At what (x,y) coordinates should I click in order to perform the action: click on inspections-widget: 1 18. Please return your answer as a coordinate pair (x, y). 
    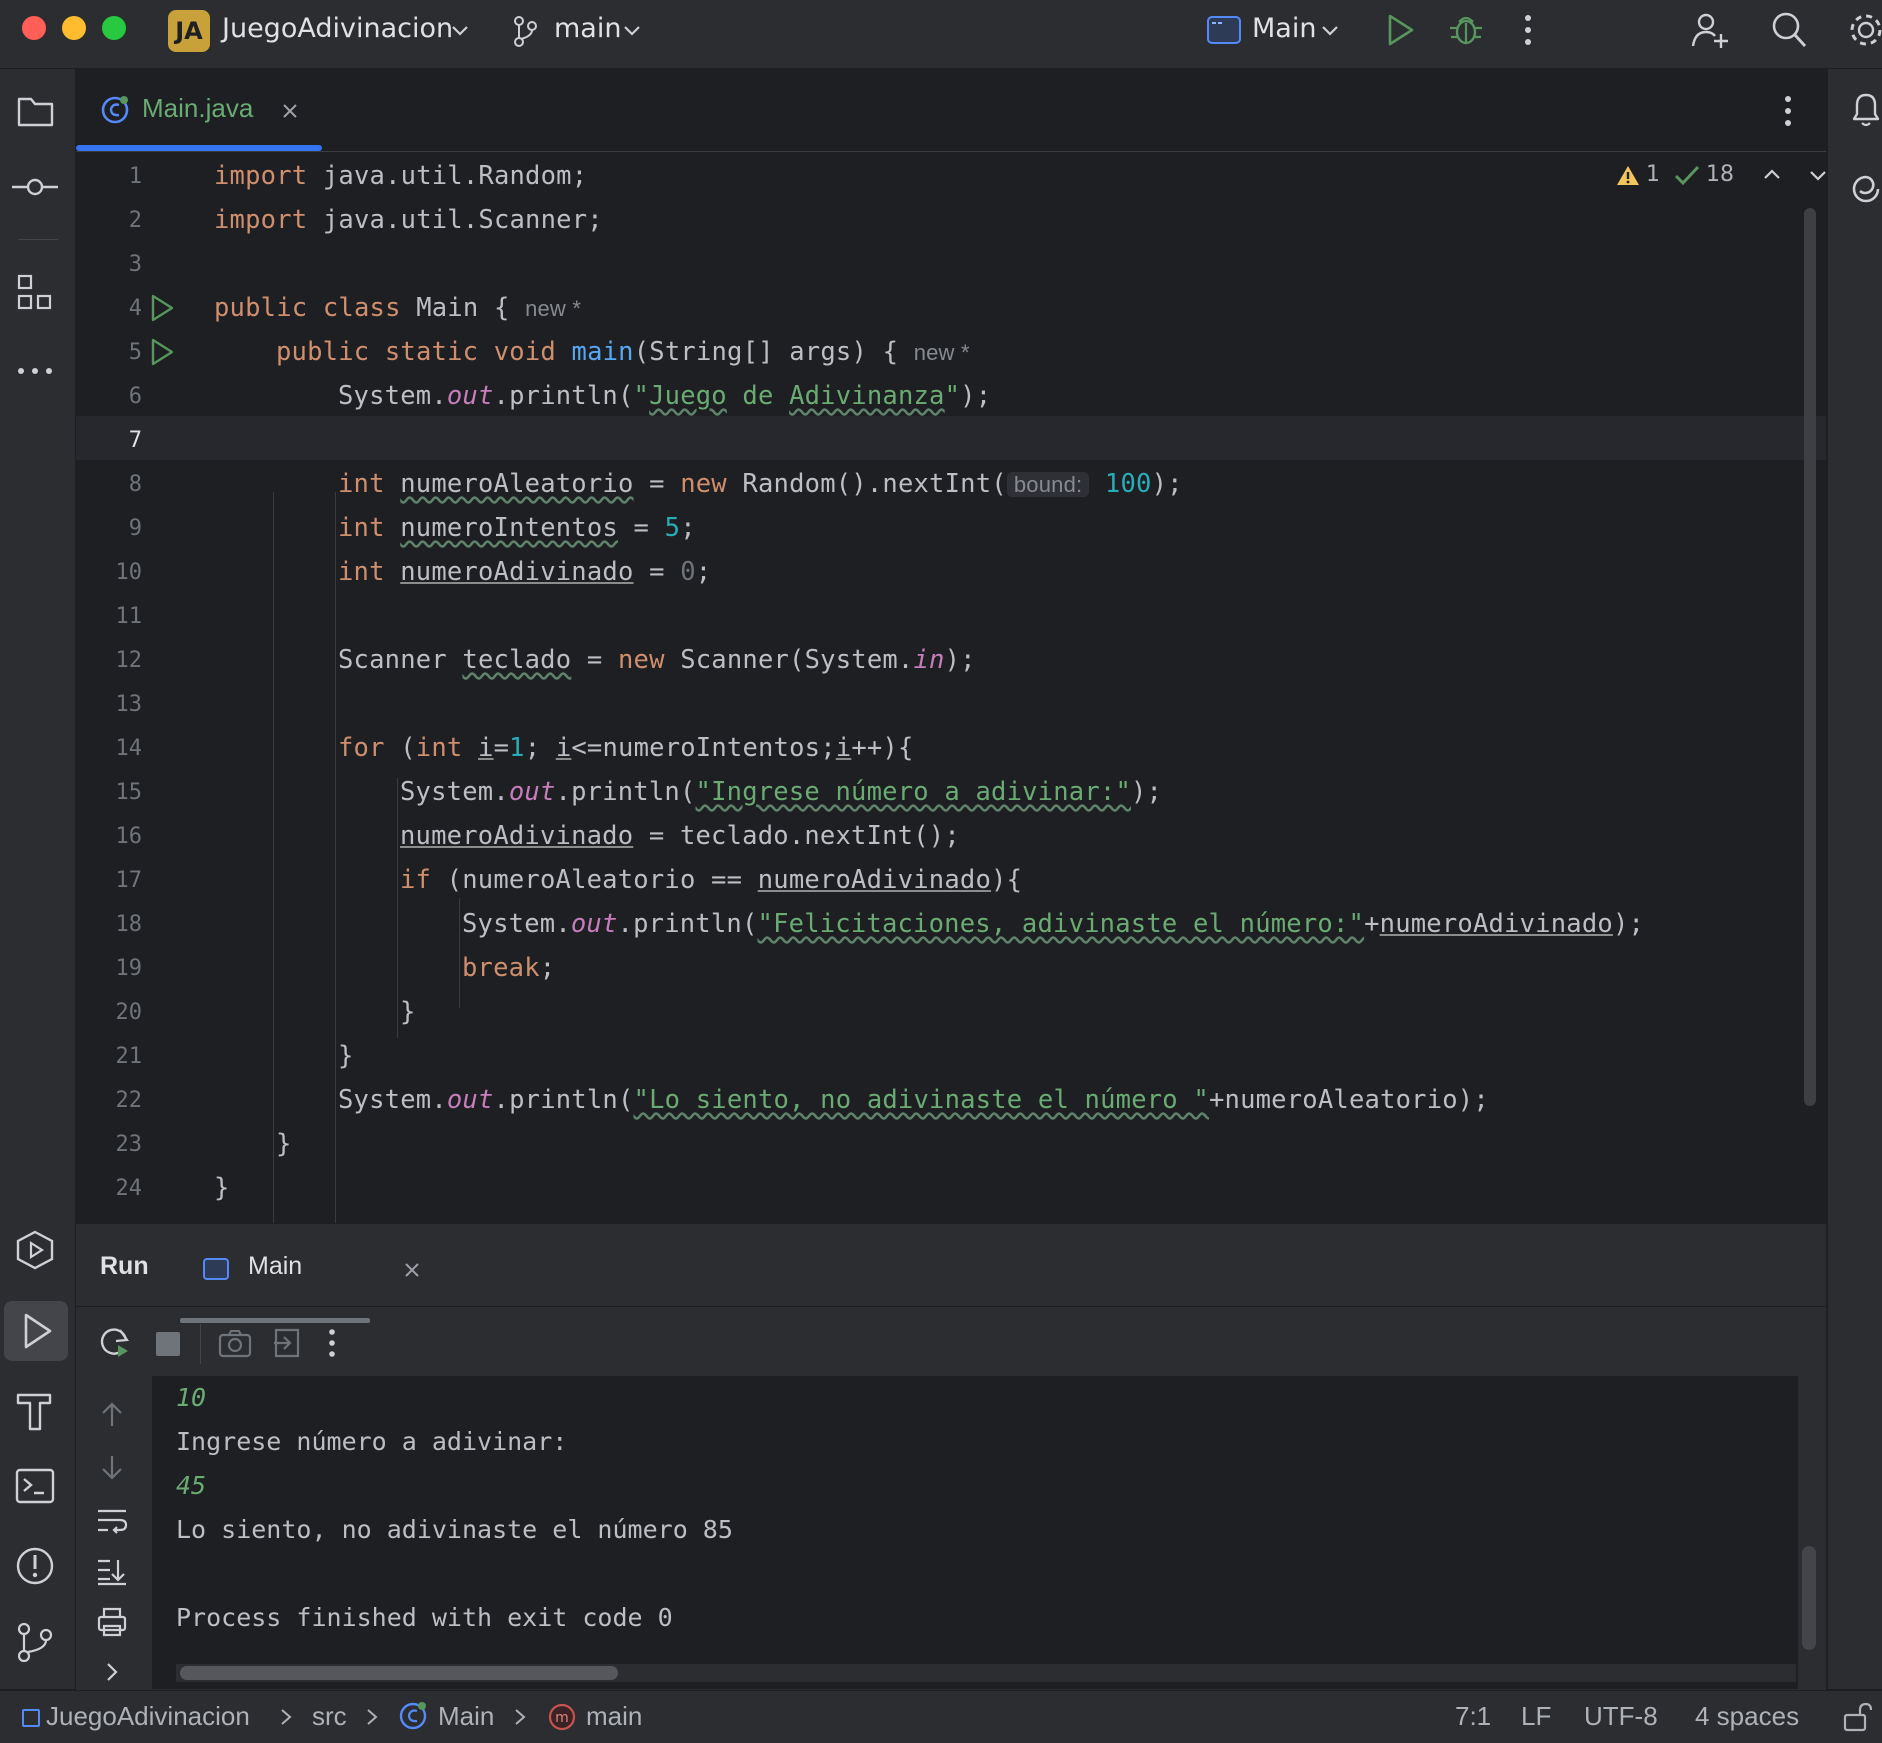
    Looking at the image, I should click on (1722, 174).